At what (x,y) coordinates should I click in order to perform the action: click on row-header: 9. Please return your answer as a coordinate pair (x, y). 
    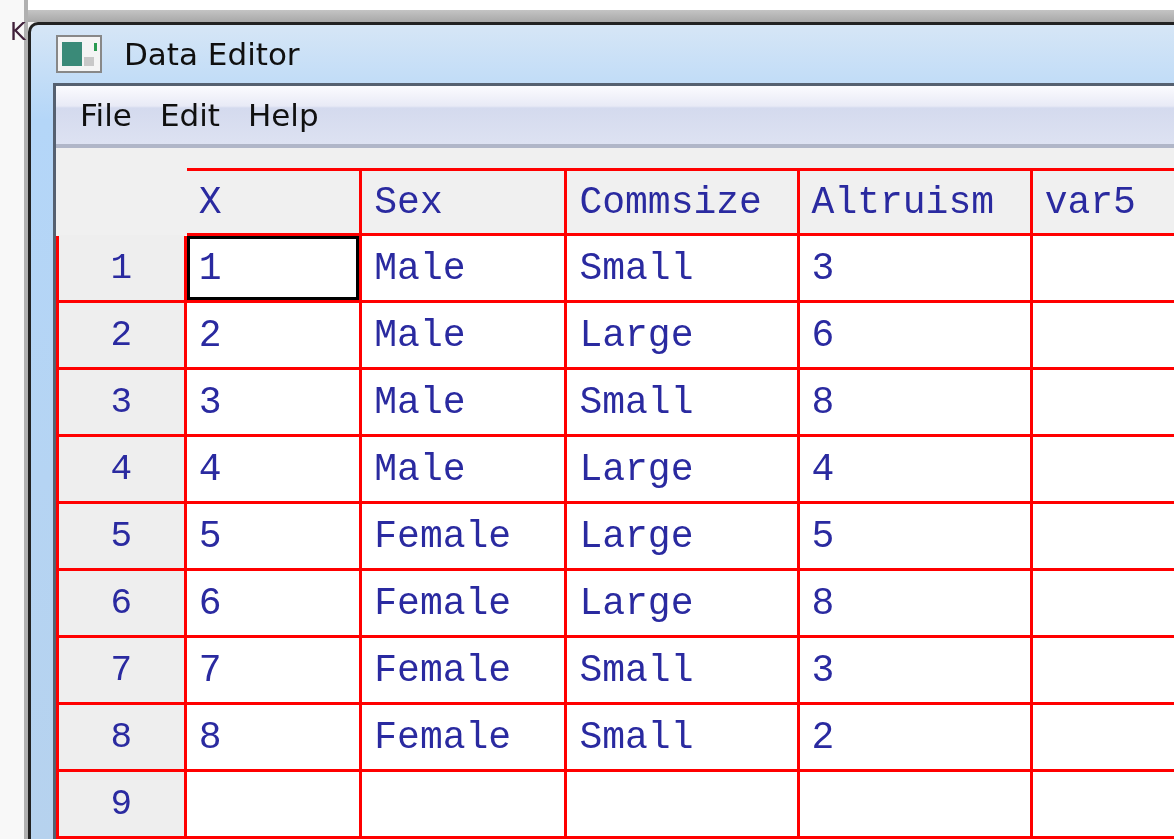
    Looking at the image, I should click on (121, 804).